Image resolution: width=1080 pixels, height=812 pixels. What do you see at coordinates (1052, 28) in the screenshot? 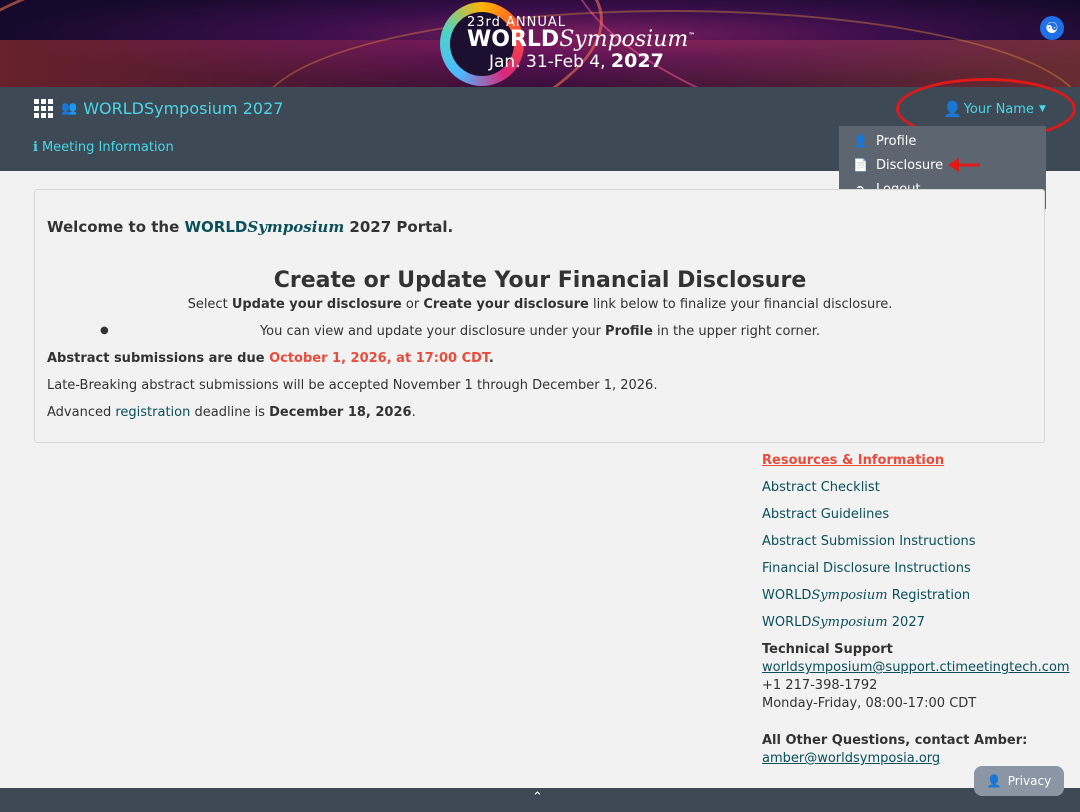
I see `accessibility-icon: ☯` at bounding box center [1052, 28].